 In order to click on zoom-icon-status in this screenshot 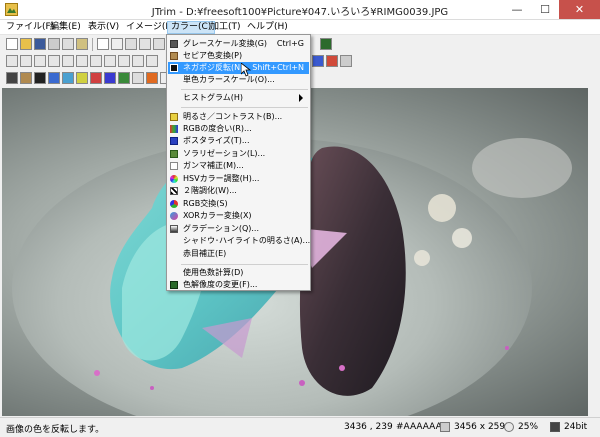, I will do `click(509, 427)`.